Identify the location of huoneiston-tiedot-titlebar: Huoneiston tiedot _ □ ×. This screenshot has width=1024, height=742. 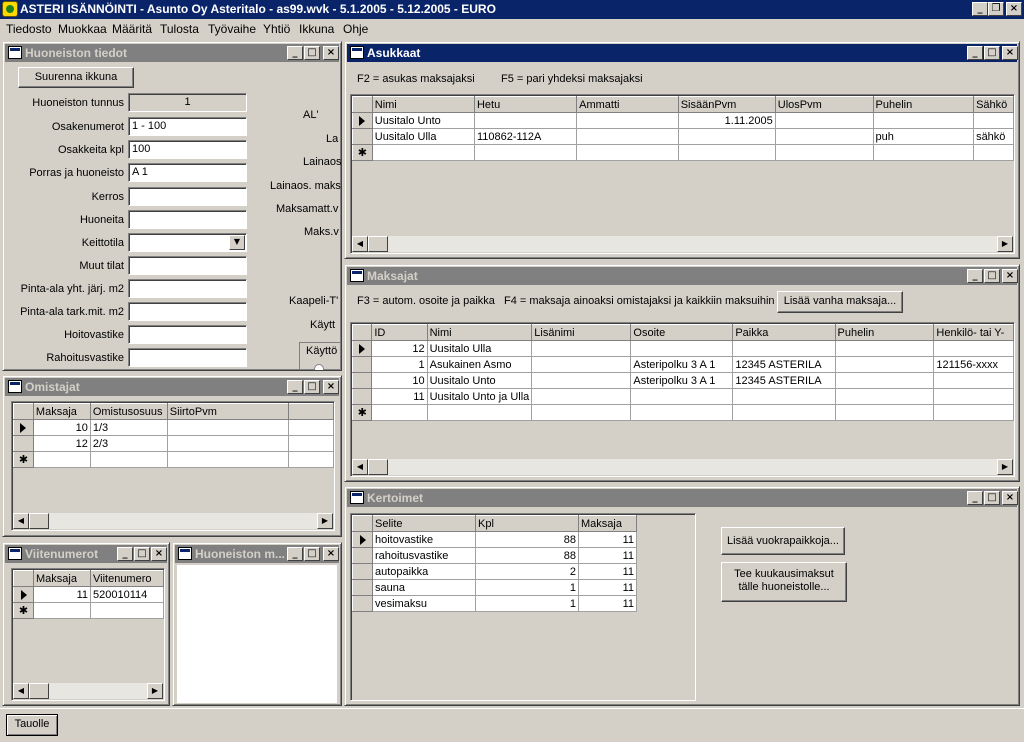
(172, 53).